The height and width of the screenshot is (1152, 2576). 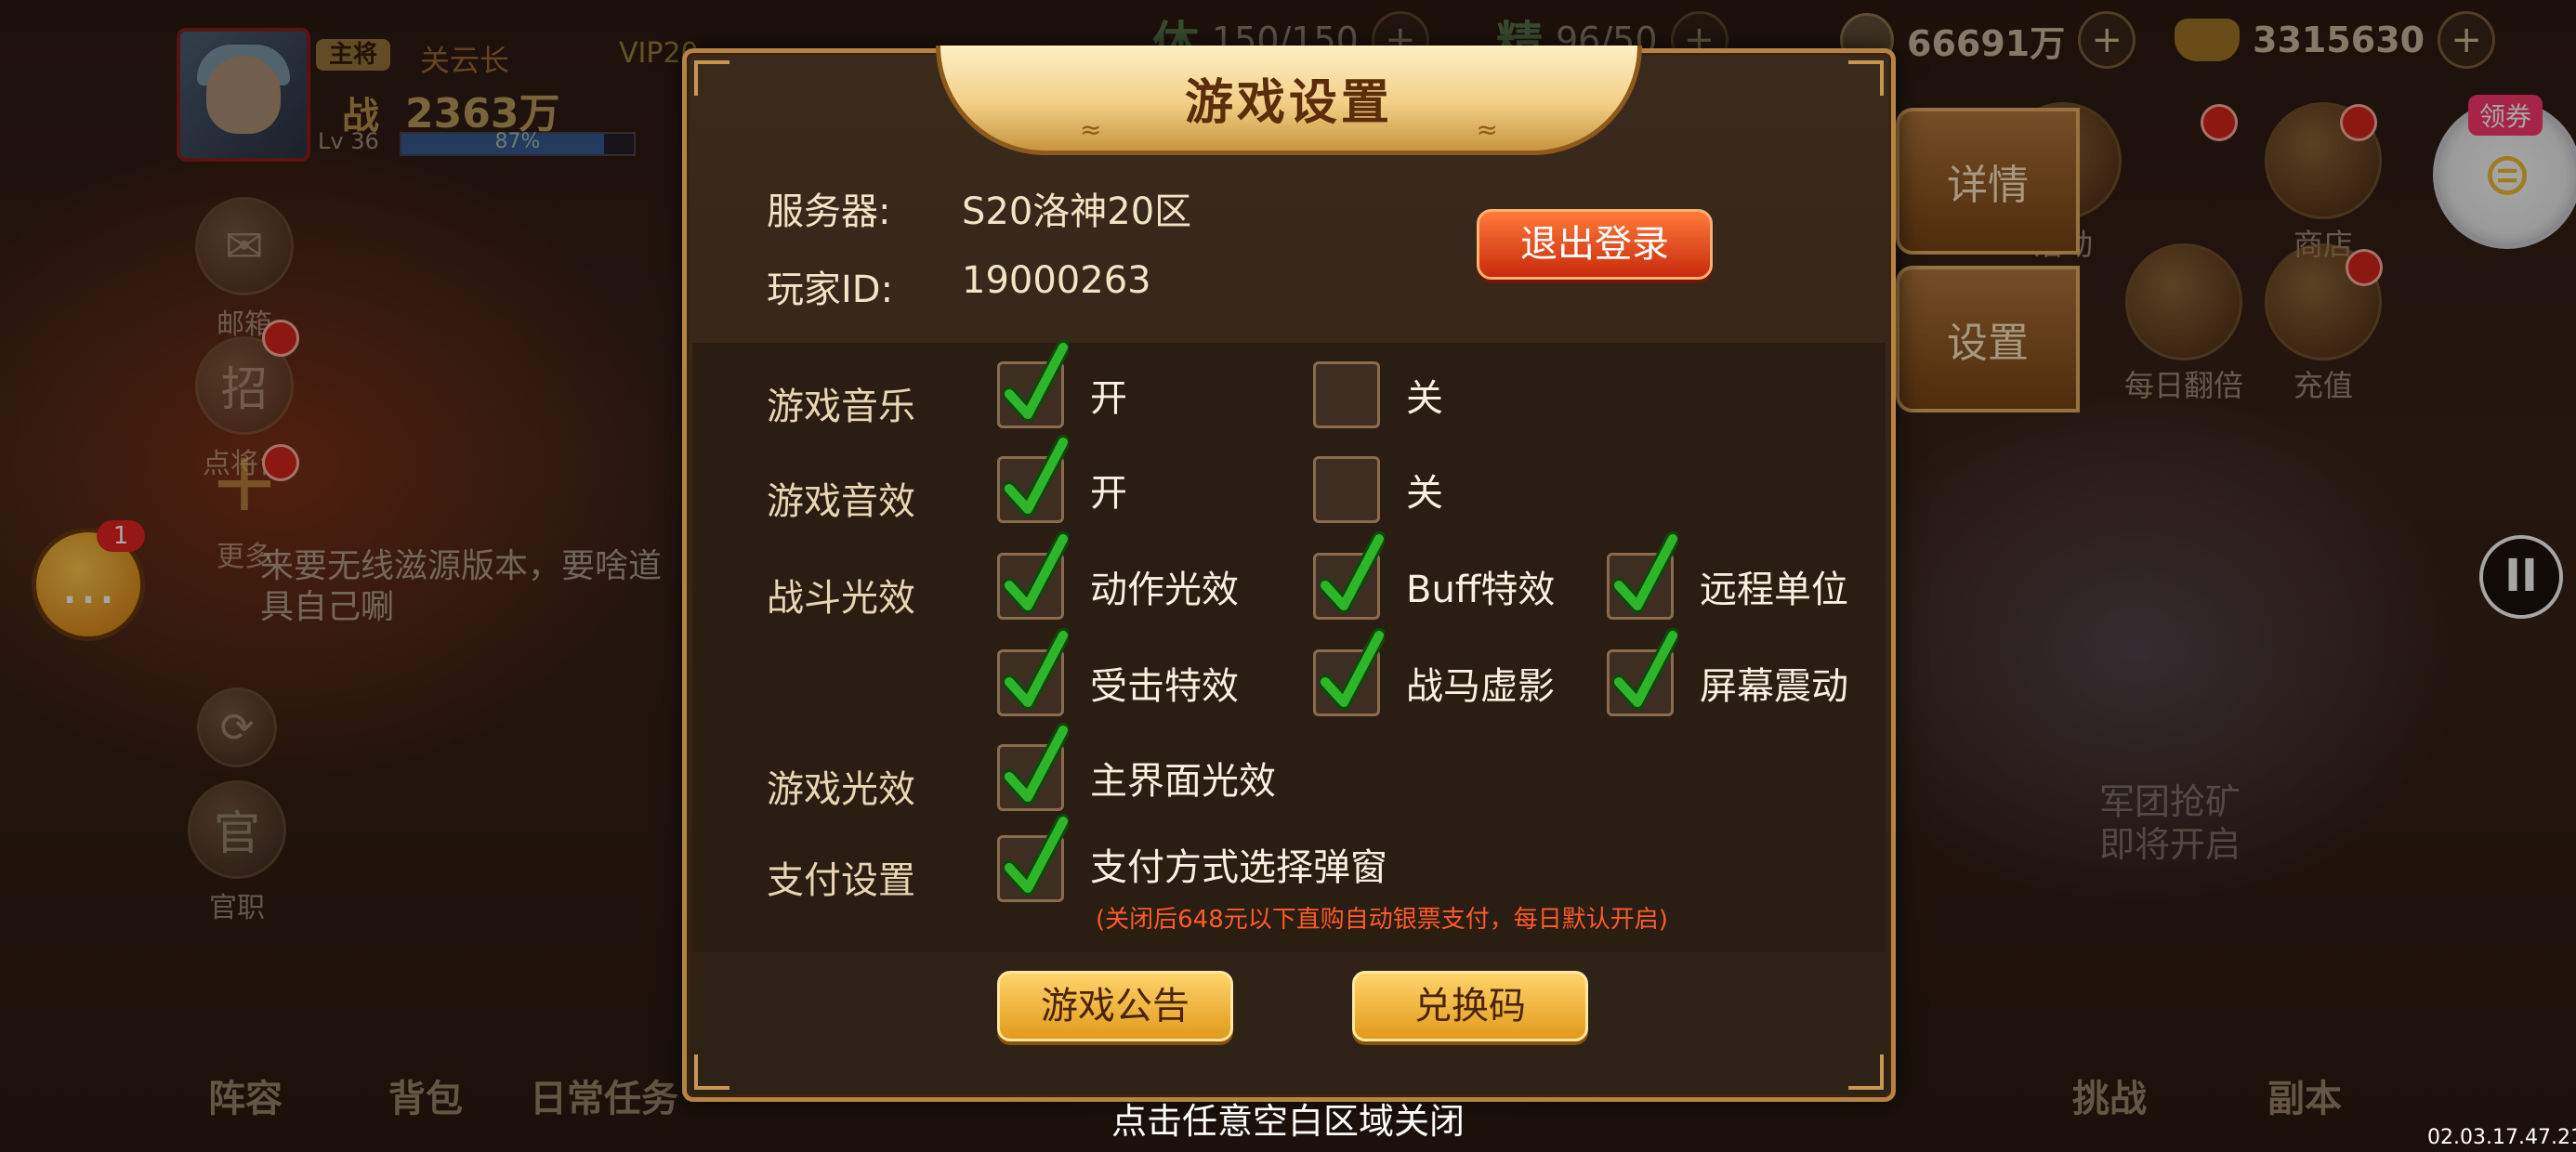 I want to click on music-label: 游戏音乐, so click(x=841, y=407).